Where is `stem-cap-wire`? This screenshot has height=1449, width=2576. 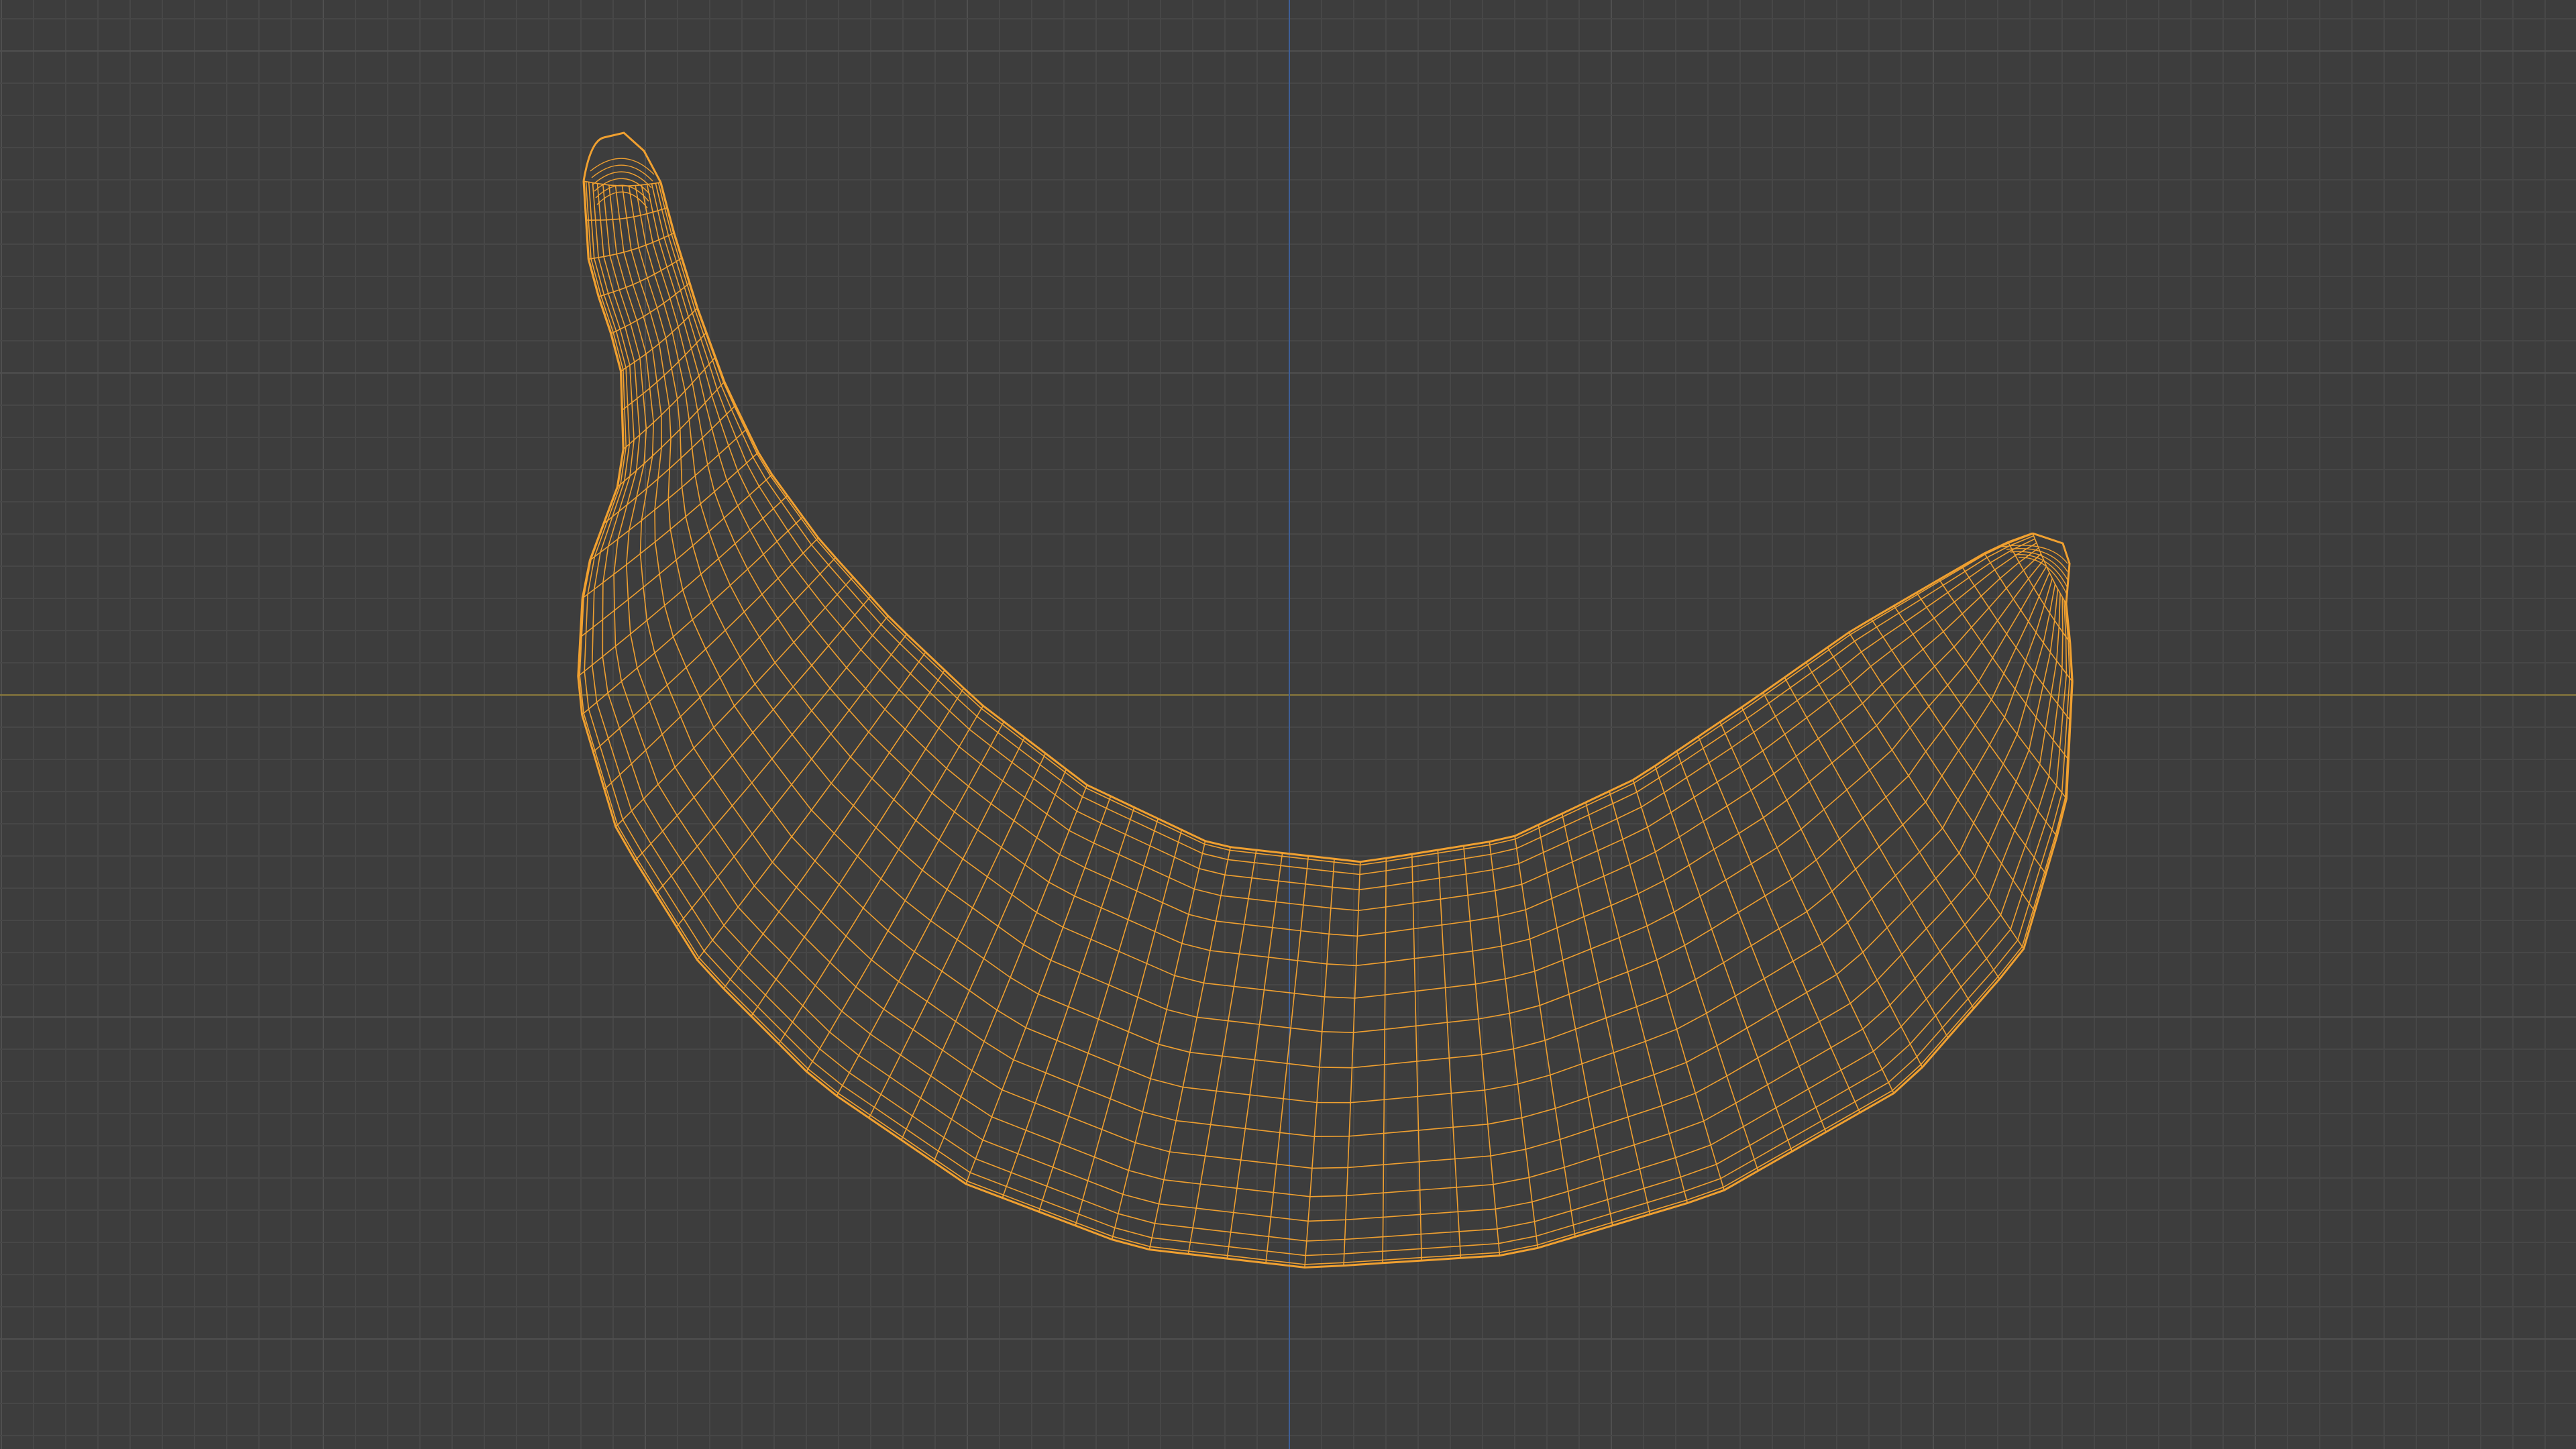
stem-cap-wire is located at coordinates (632, 157).